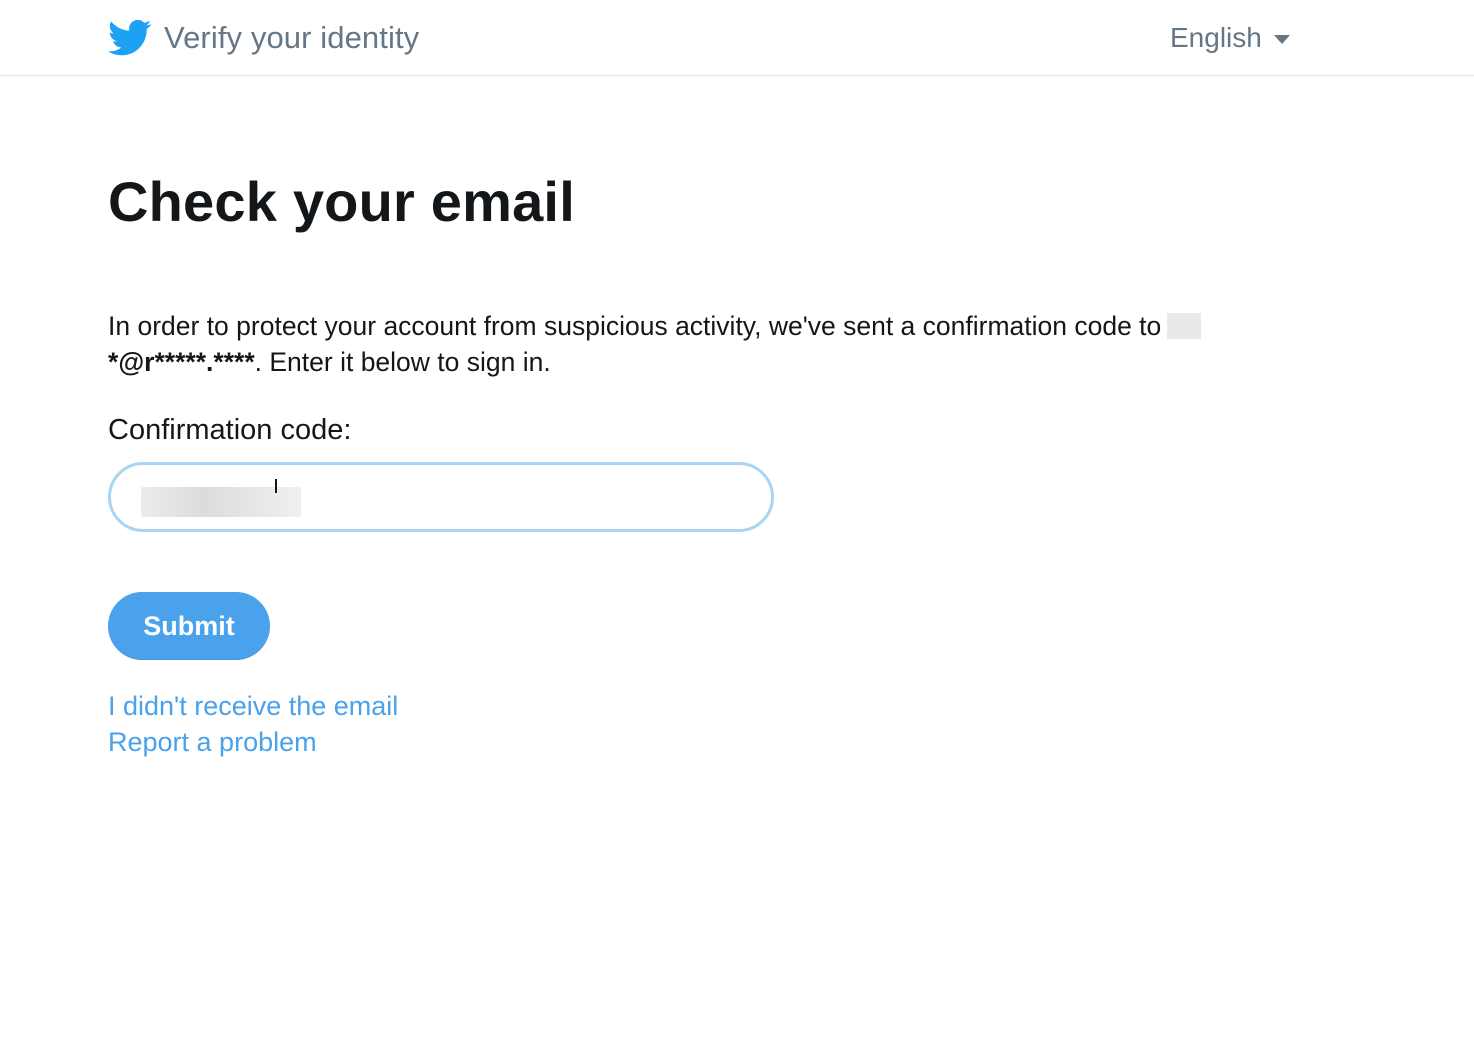 Image resolution: width=1474 pixels, height=1058 pixels. I want to click on instructions-suffix: . Enter it below to sign in., so click(402, 362).